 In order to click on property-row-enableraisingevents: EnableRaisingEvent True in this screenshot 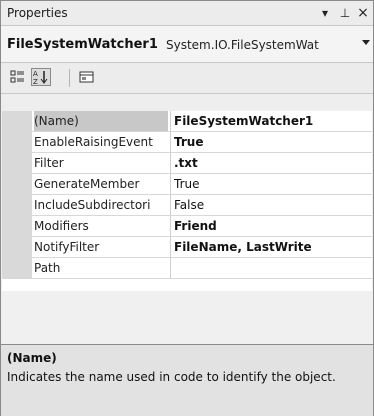, I will do `click(187, 142)`.